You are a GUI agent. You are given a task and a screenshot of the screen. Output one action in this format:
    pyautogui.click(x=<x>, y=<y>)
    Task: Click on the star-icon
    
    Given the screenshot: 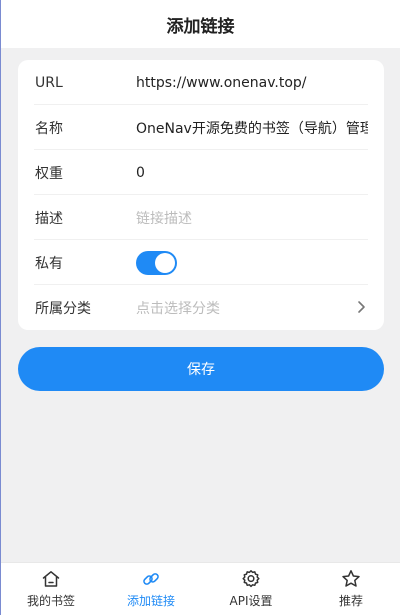 What is the action you would take?
    pyautogui.click(x=351, y=578)
    